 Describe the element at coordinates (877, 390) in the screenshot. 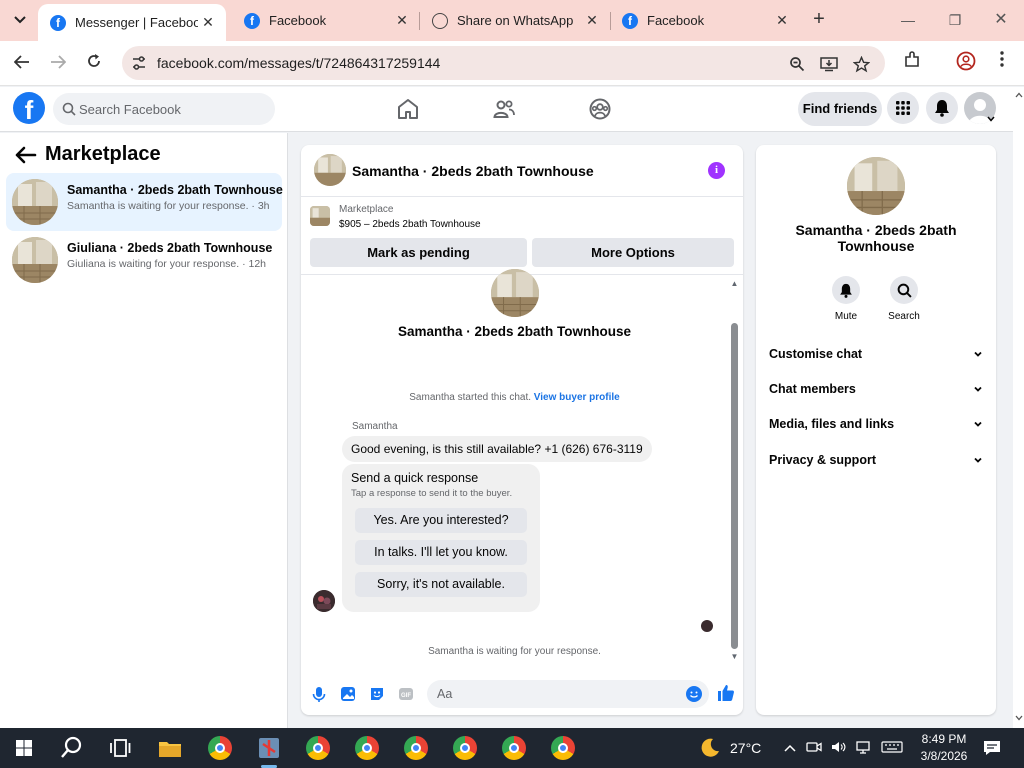

I see `chat-members-section: Chat members` at that location.